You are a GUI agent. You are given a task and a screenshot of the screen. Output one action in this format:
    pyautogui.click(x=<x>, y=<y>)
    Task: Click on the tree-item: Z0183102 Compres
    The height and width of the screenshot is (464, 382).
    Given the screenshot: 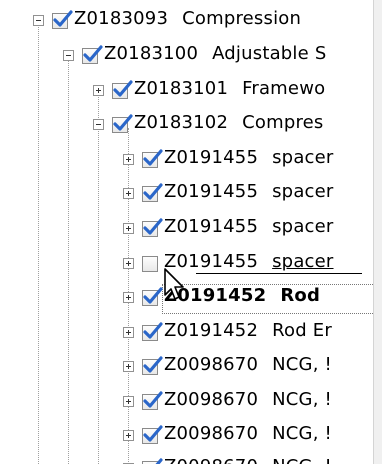 What is the action you would take?
    pyautogui.click(x=187, y=125)
    